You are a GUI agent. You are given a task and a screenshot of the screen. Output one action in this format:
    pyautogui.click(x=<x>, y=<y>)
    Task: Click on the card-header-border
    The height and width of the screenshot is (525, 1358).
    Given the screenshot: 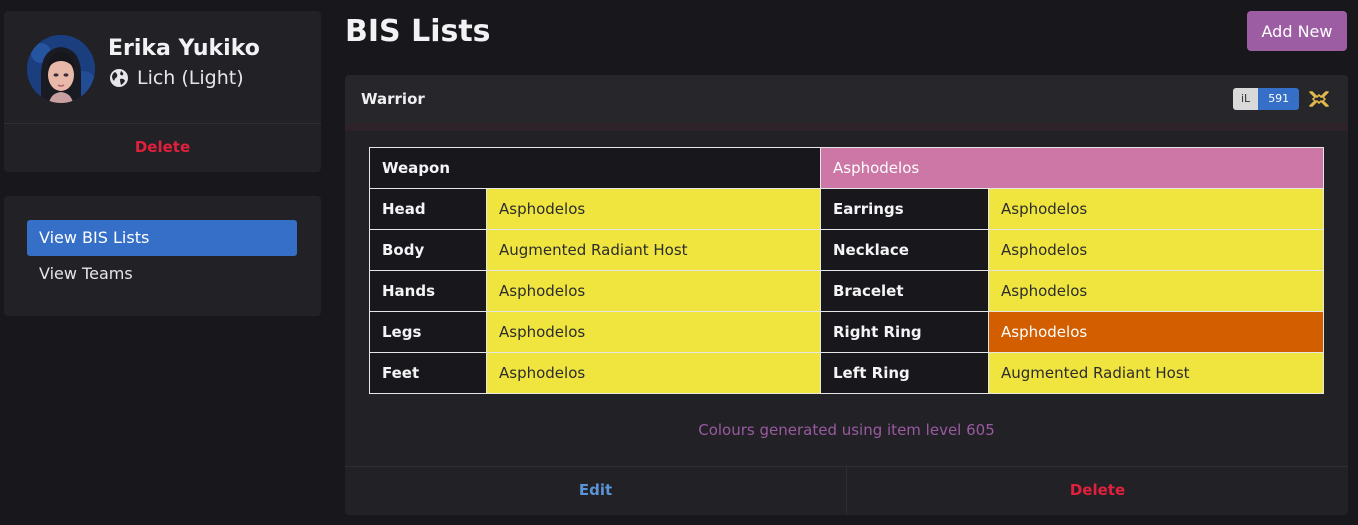 What is the action you would take?
    pyautogui.click(x=846, y=127)
    